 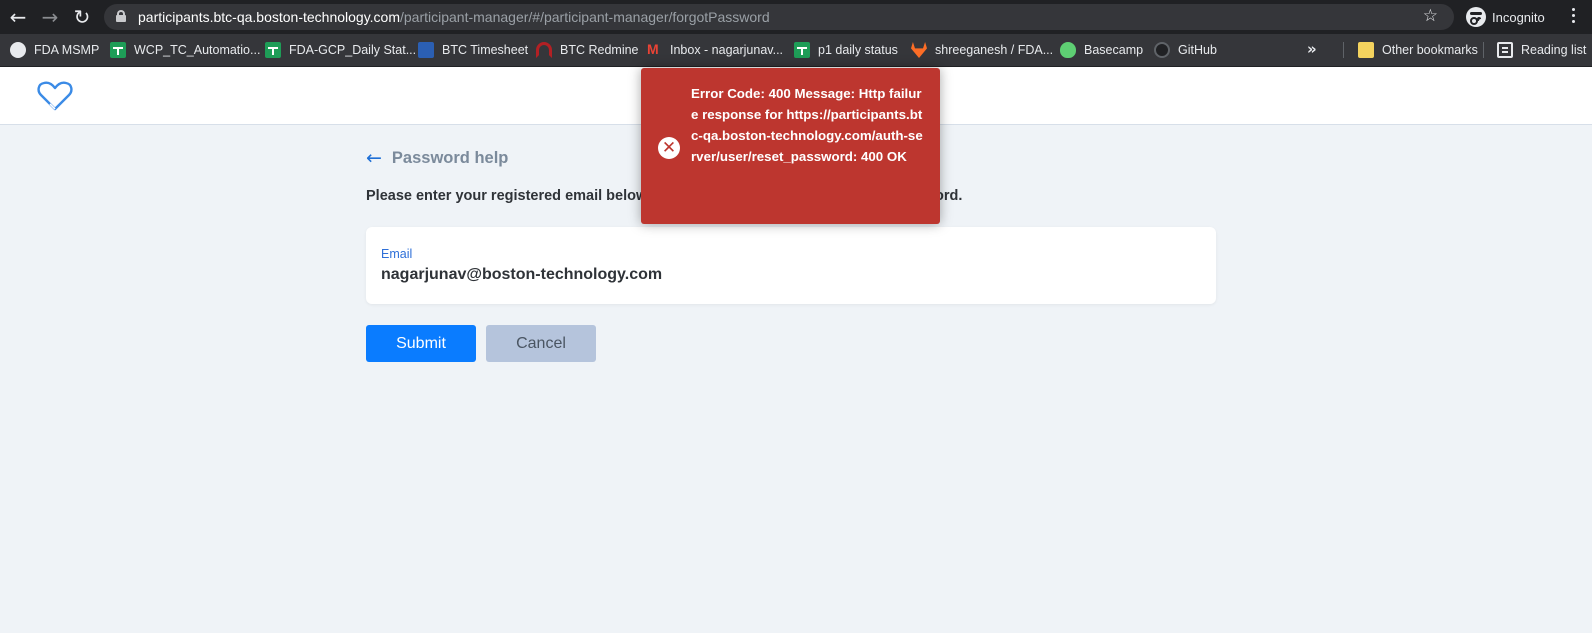 I want to click on back-row: ← Password help, so click(x=437, y=158).